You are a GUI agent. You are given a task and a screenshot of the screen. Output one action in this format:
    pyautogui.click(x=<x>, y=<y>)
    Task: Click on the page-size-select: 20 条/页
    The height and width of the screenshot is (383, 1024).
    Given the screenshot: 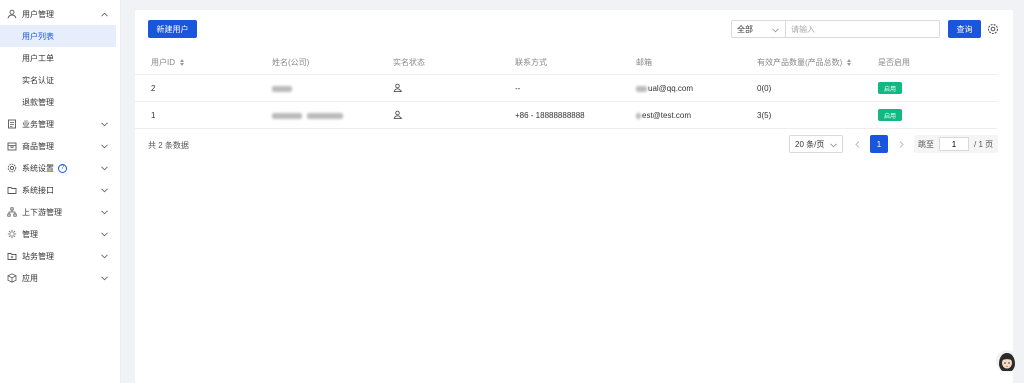 What is the action you would take?
    pyautogui.click(x=816, y=144)
    